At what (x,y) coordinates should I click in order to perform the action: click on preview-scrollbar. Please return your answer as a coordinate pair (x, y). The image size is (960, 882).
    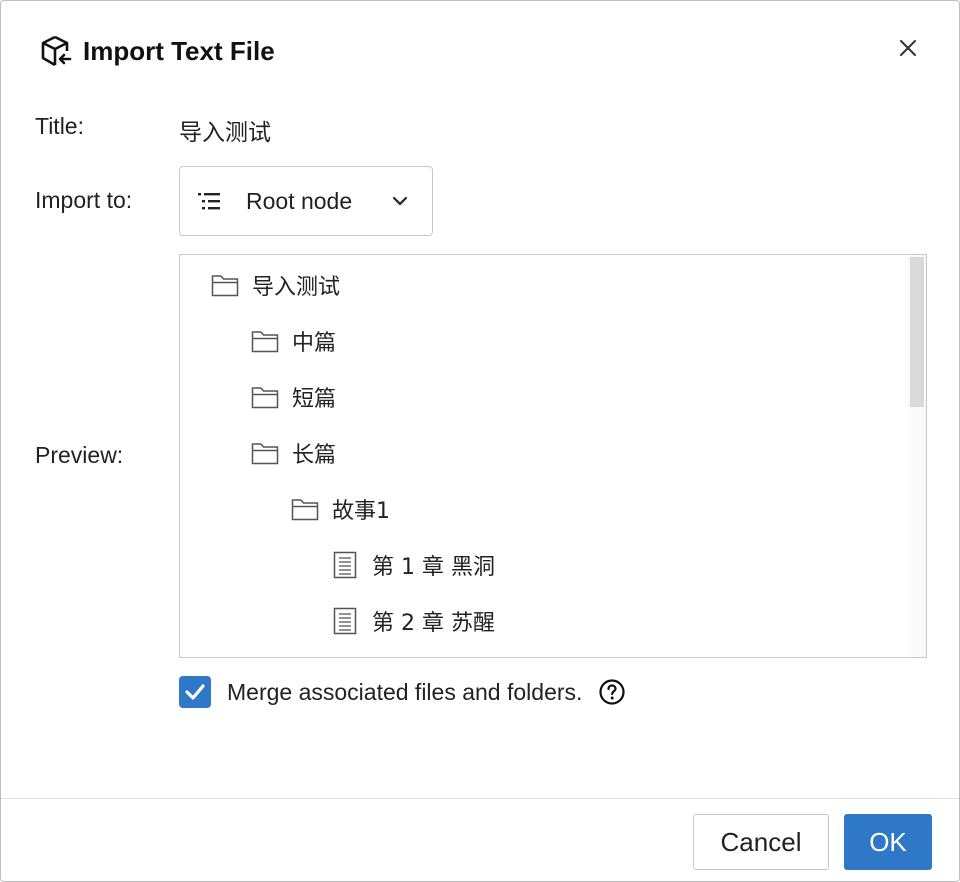
    Looking at the image, I should click on (917, 456).